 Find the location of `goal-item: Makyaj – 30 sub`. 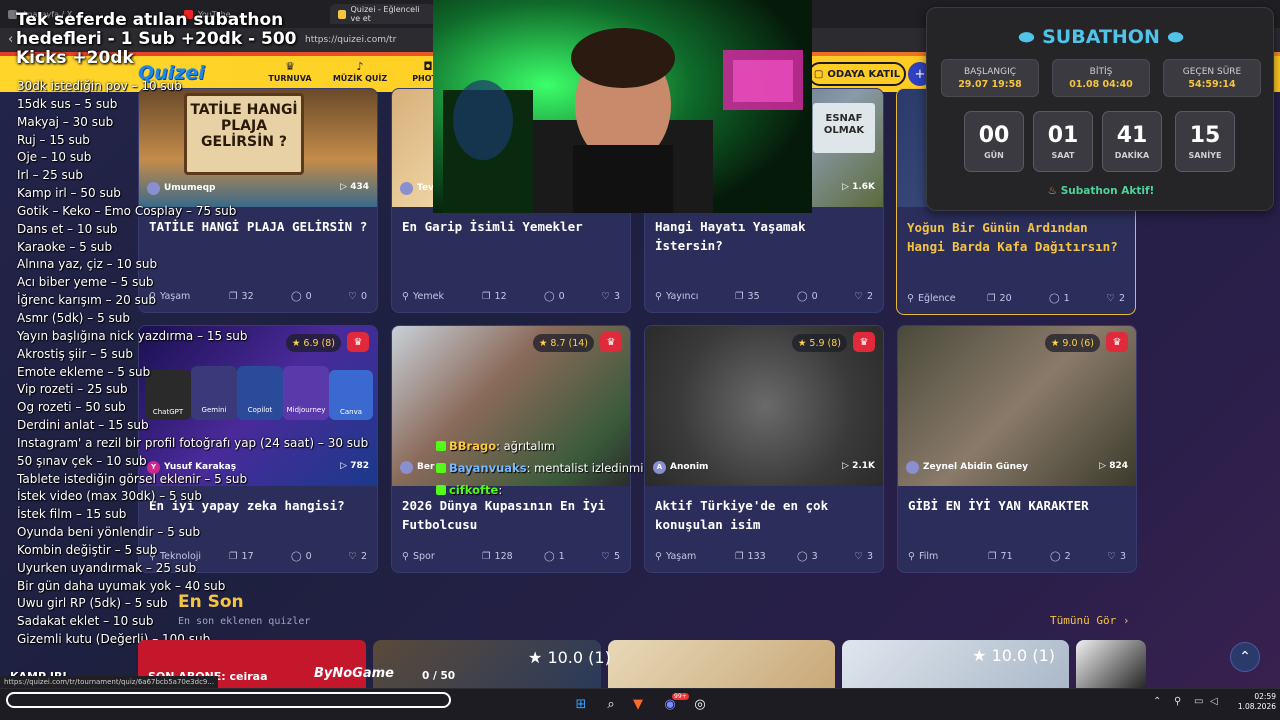

goal-item: Makyaj – 30 sub is located at coordinates (65, 121).